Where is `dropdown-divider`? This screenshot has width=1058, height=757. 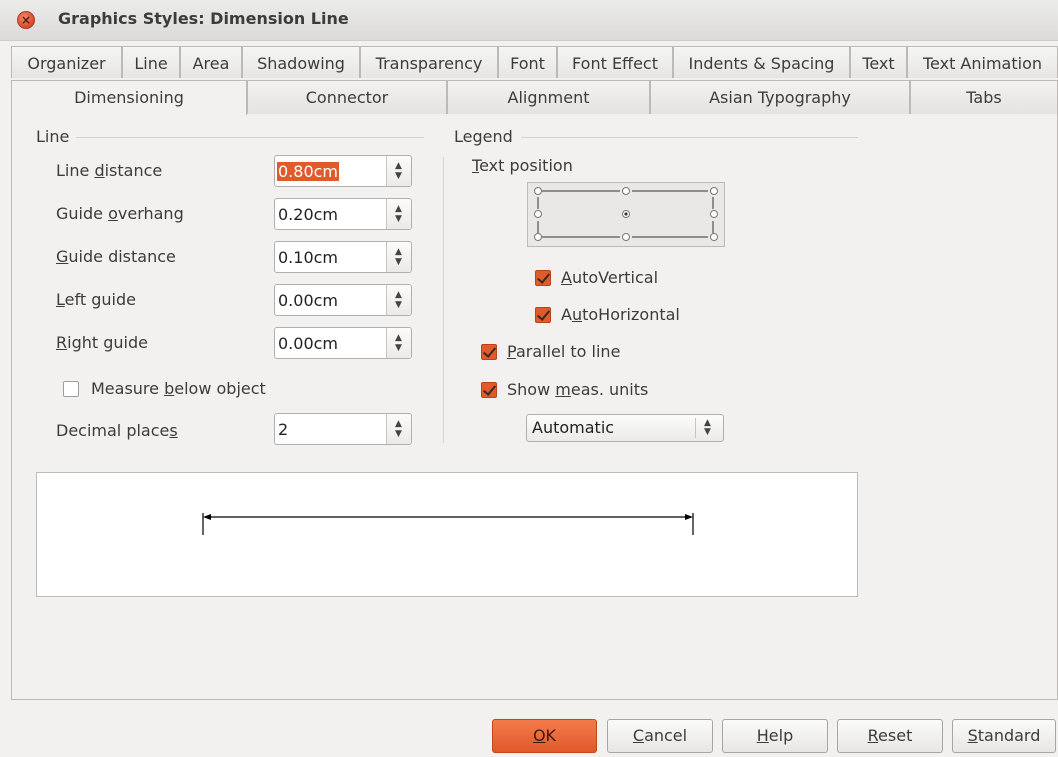 dropdown-divider is located at coordinates (695, 428).